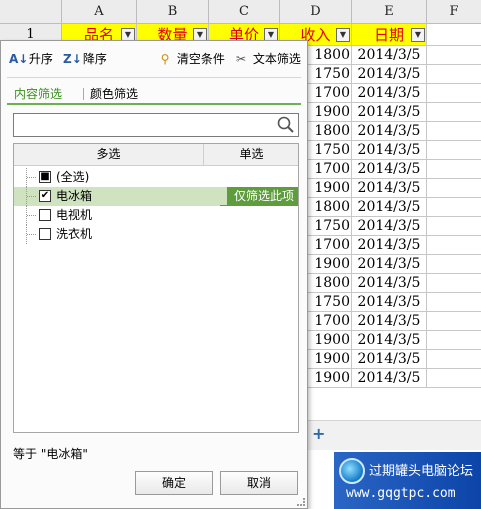 The image size is (481, 509). I want to click on clear-conditions-label: 清空条件, so click(200, 59).